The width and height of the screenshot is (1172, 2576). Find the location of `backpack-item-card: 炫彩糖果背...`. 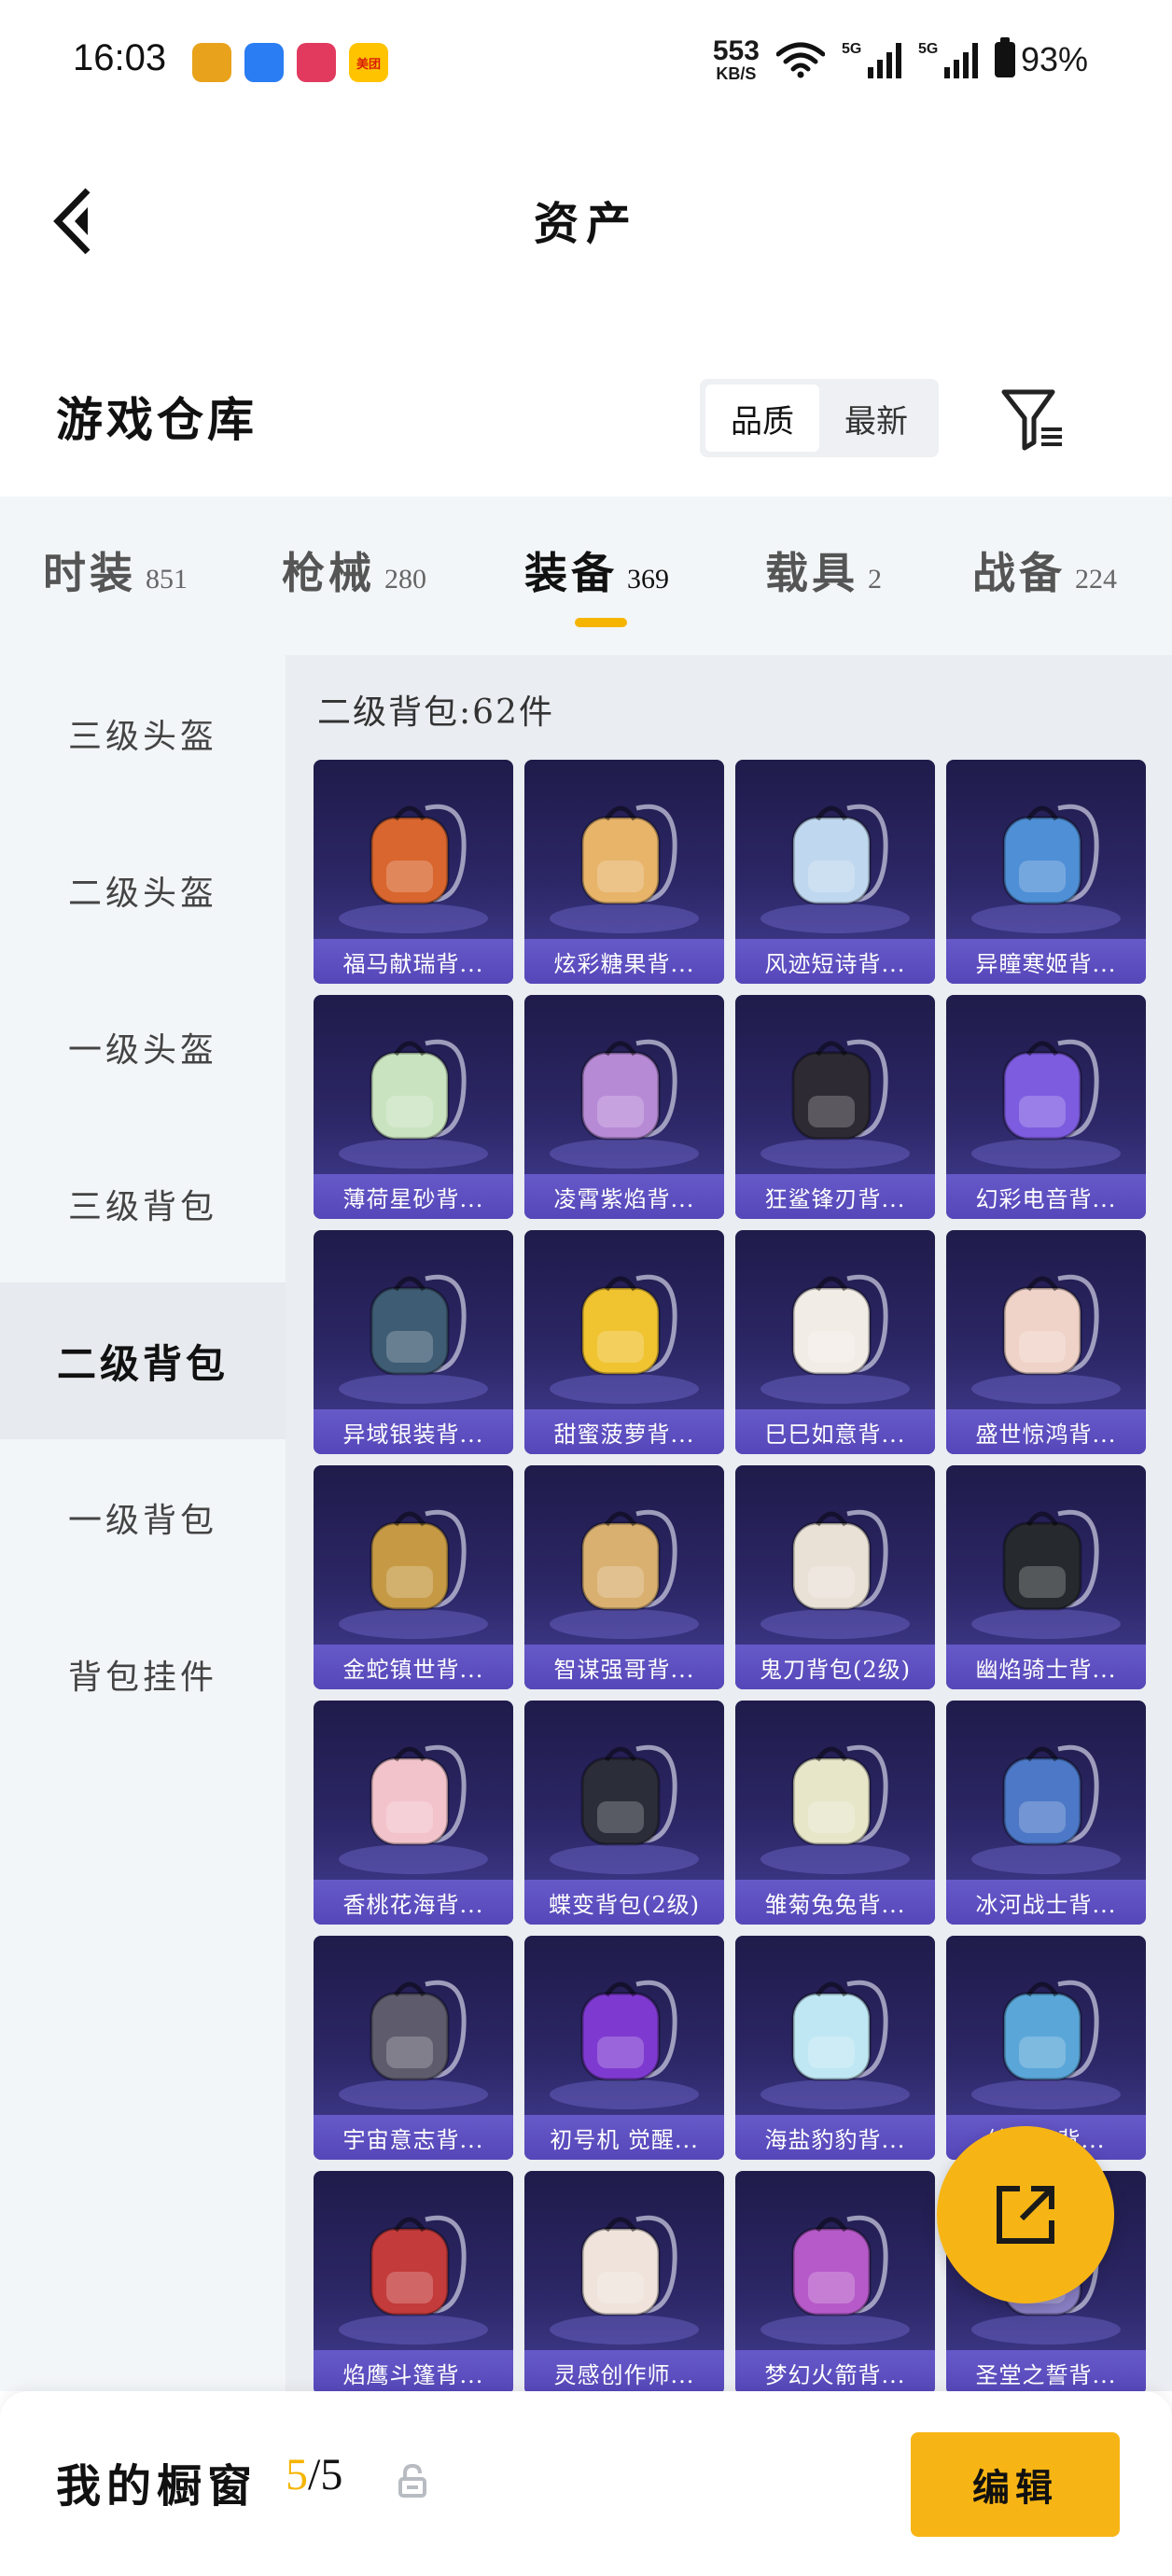

backpack-item-card: 炫彩糖果背... is located at coordinates (624, 872).